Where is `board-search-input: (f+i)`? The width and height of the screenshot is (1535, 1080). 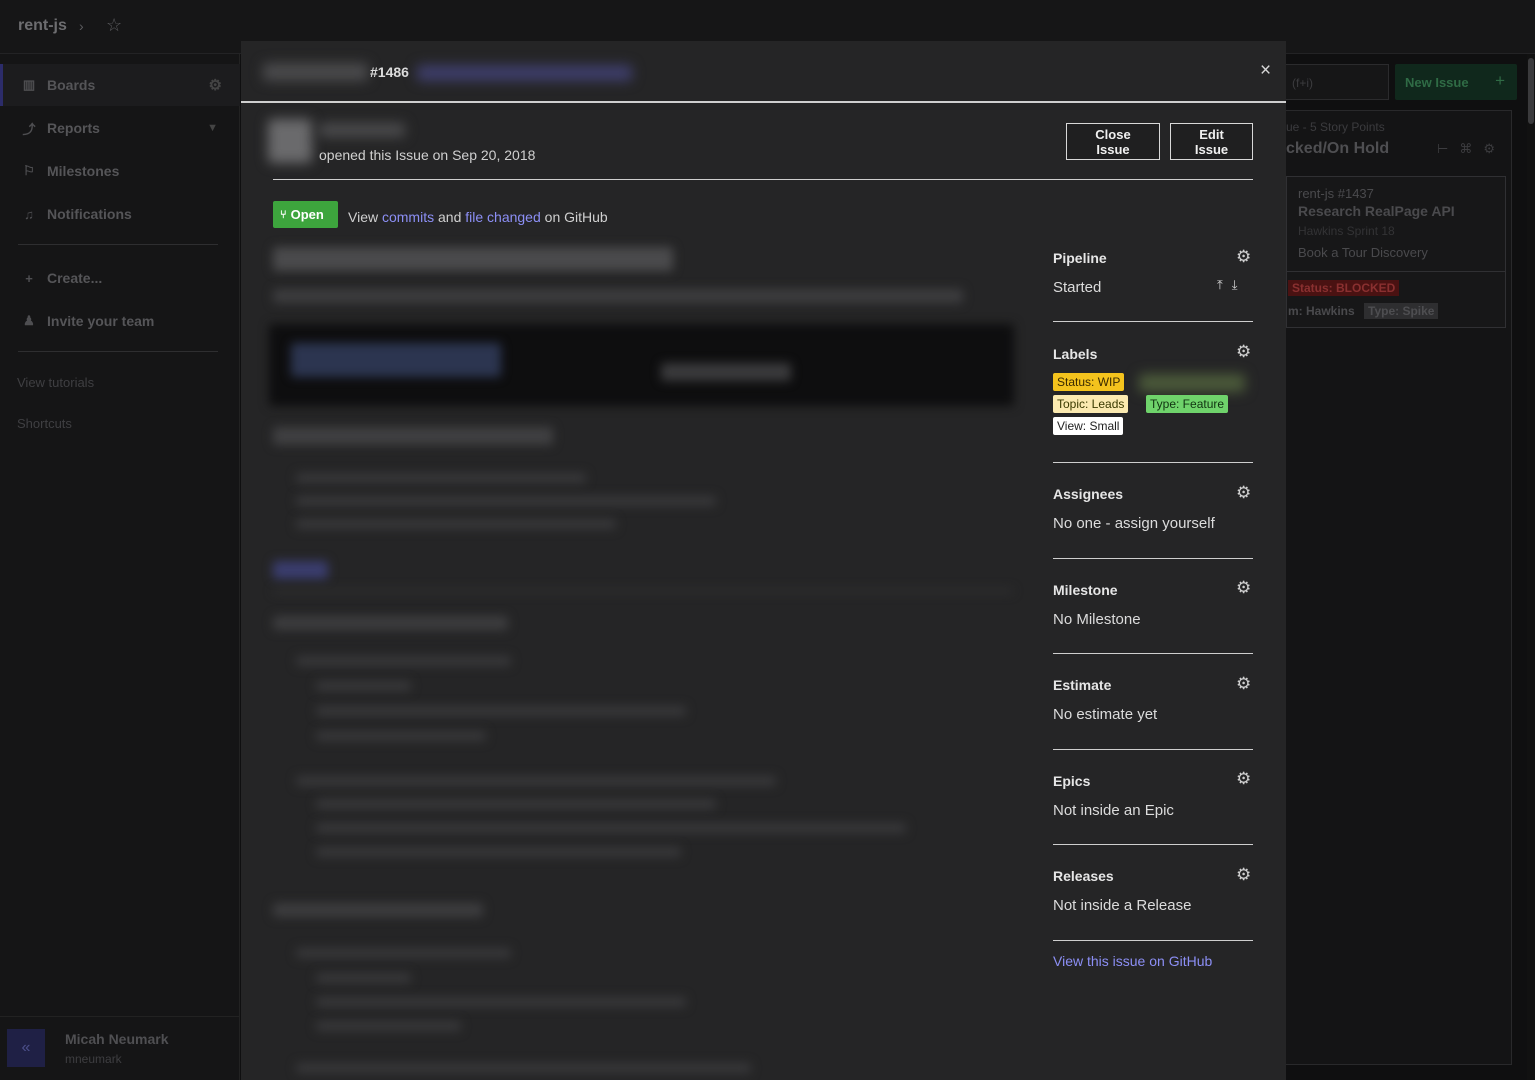
board-search-input: (f+i) is located at coordinates (1336, 82).